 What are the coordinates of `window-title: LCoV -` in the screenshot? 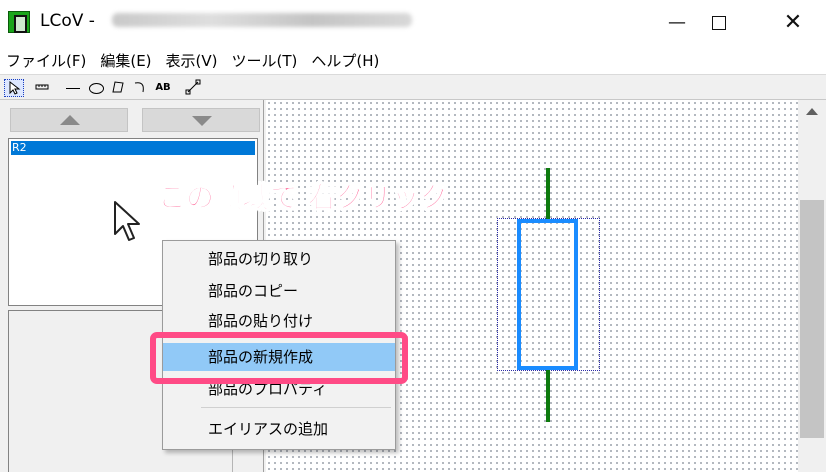 It's located at (67, 21).